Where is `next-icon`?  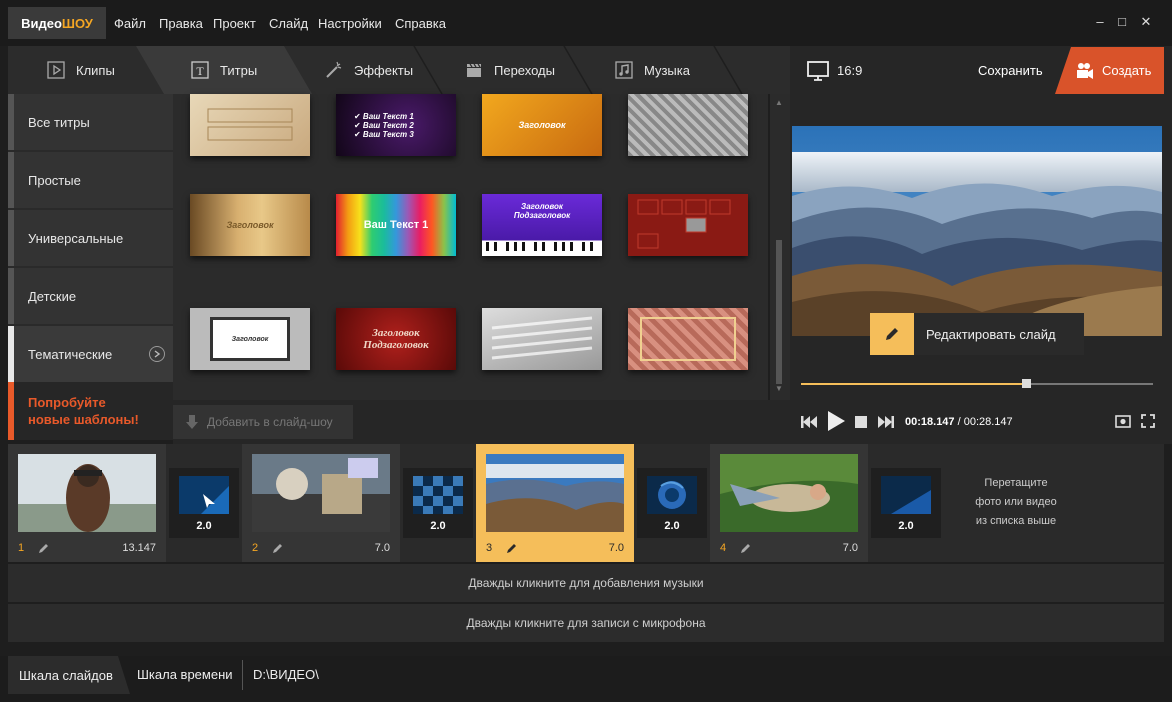
next-icon is located at coordinates (886, 422).